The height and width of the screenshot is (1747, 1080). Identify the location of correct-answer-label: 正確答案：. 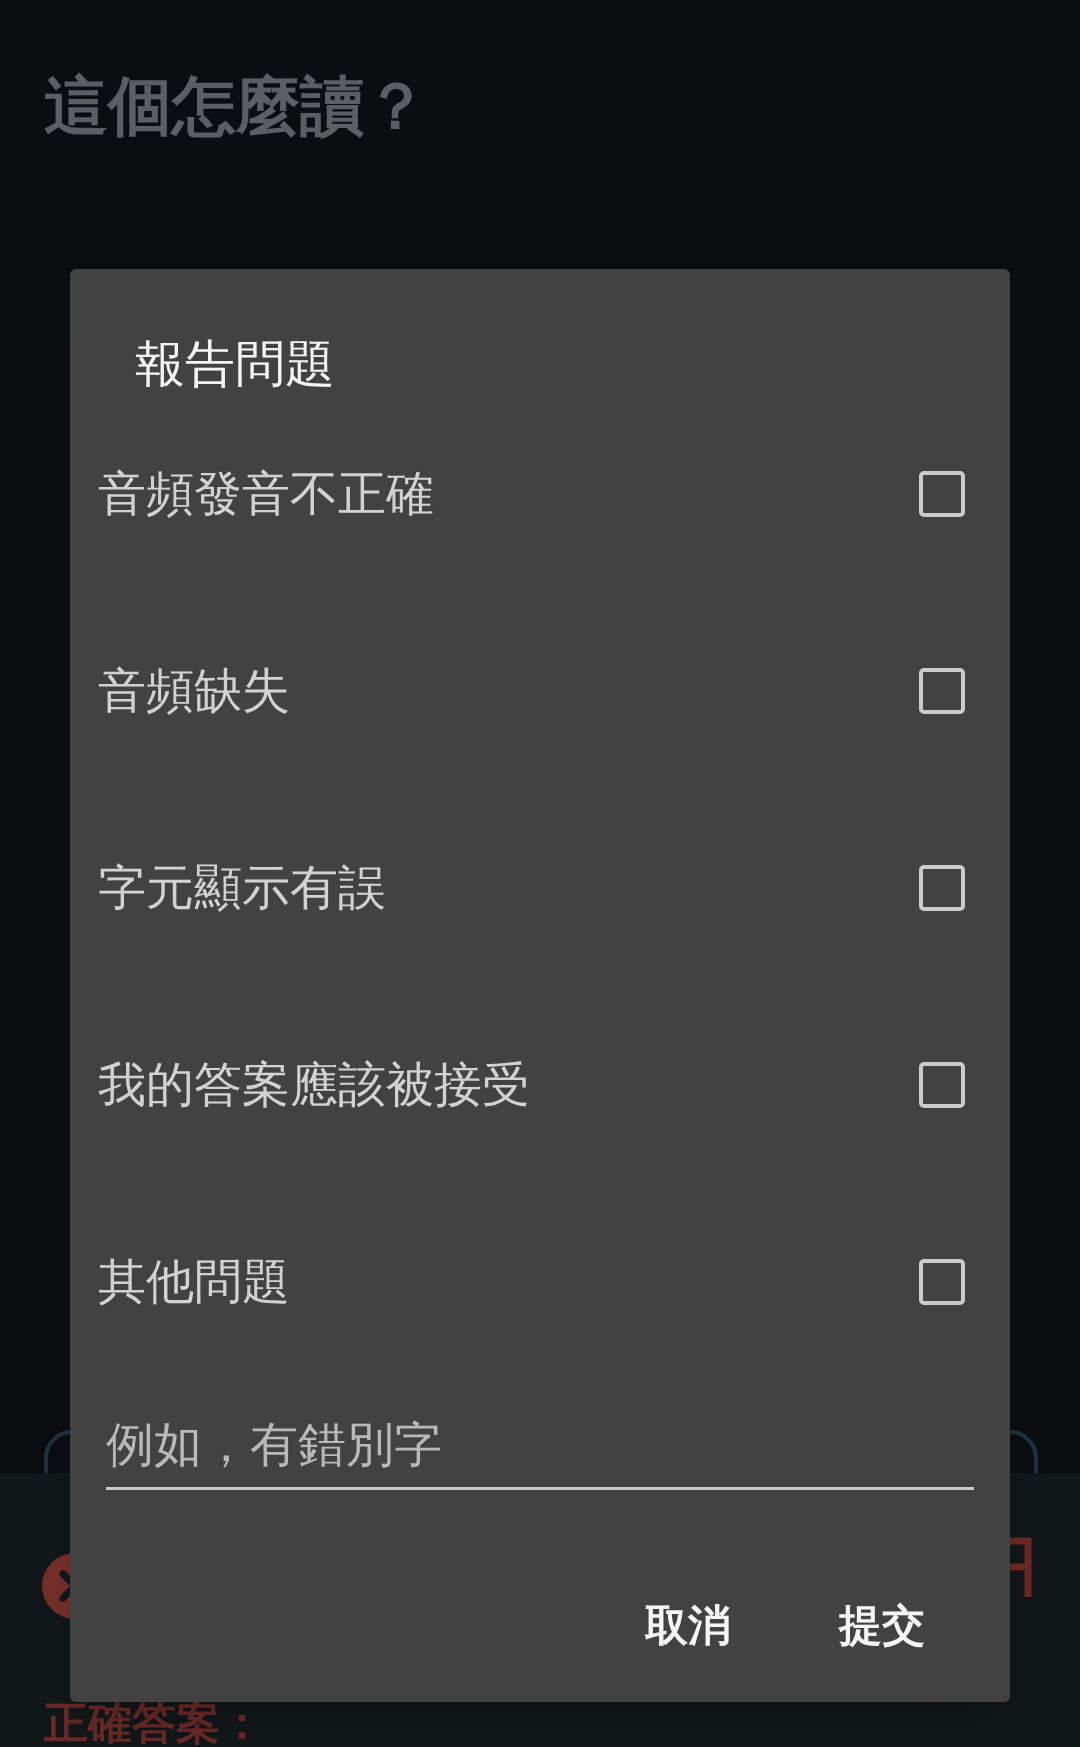
(154, 1723).